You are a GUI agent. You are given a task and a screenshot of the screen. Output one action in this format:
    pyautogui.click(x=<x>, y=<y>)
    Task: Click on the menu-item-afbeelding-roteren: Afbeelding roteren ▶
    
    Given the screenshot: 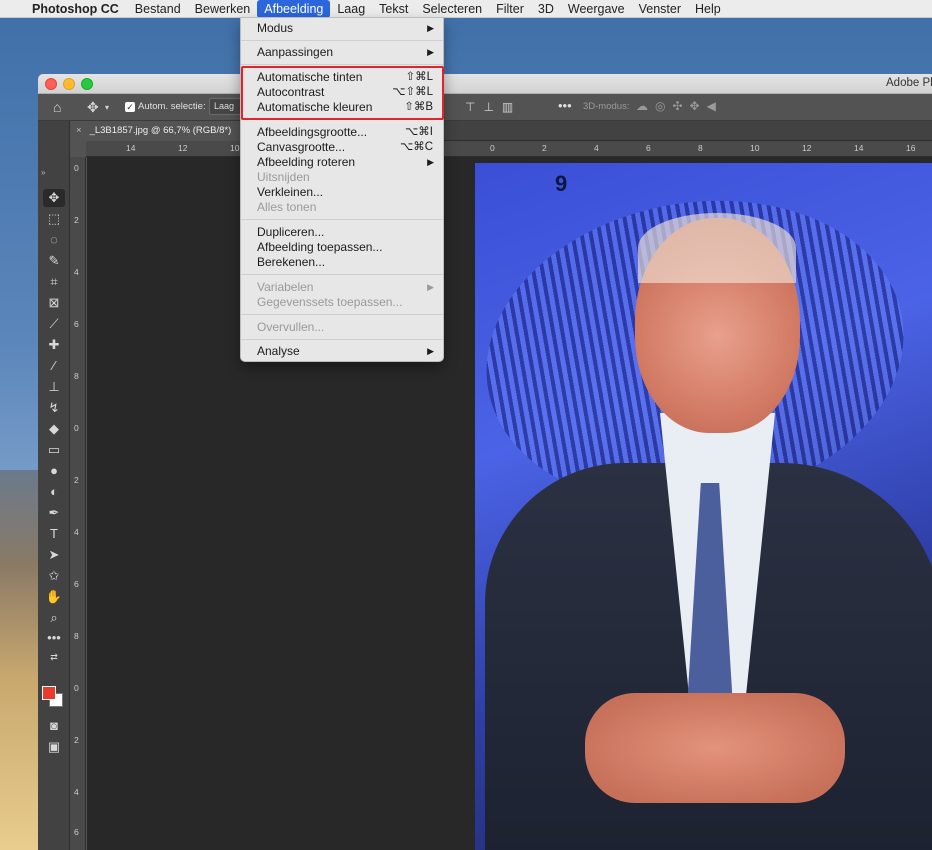 What is the action you would take?
    pyautogui.click(x=342, y=162)
    